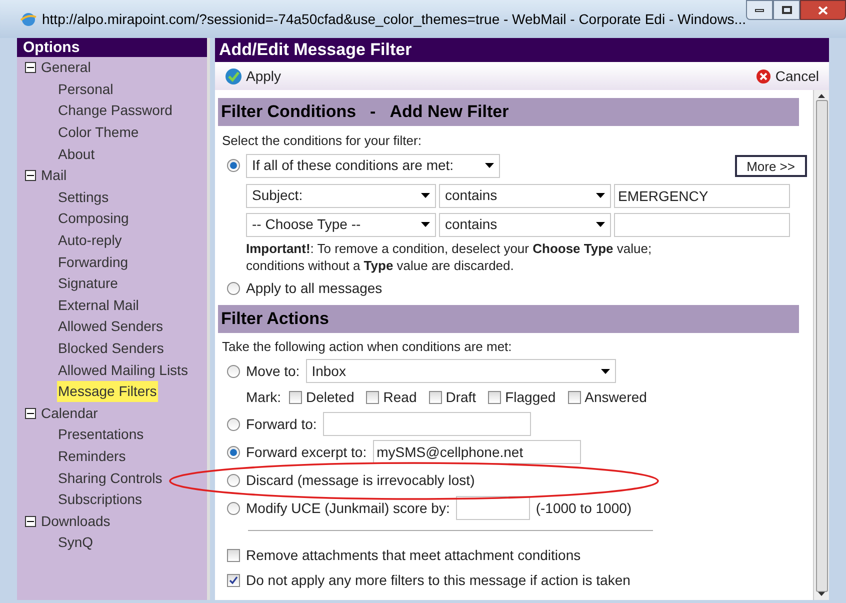 This screenshot has width=846, height=603. Describe the element at coordinates (821, 96) in the screenshot. I see `scroll-up-icon` at that location.